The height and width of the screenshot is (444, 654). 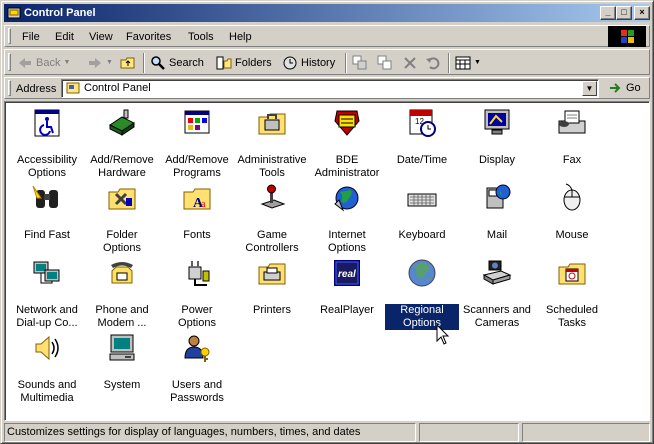 I want to click on delete-x-icon, so click(x=410, y=63).